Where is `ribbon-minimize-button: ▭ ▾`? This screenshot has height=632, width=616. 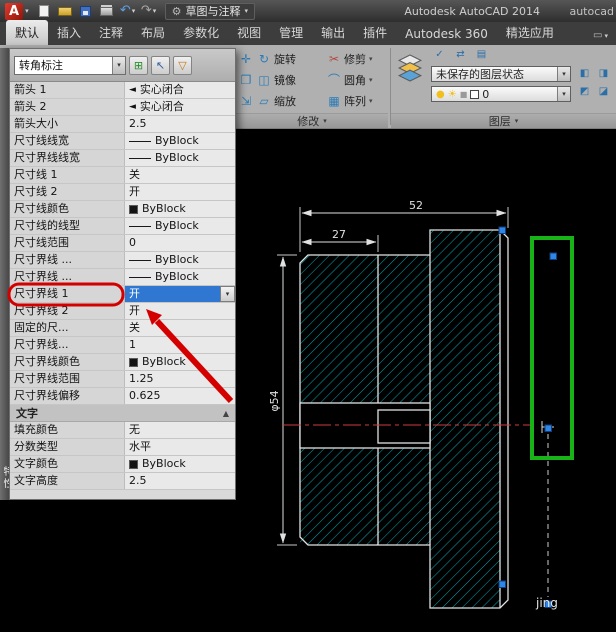 ribbon-minimize-button: ▭ ▾ is located at coordinates (604, 37).